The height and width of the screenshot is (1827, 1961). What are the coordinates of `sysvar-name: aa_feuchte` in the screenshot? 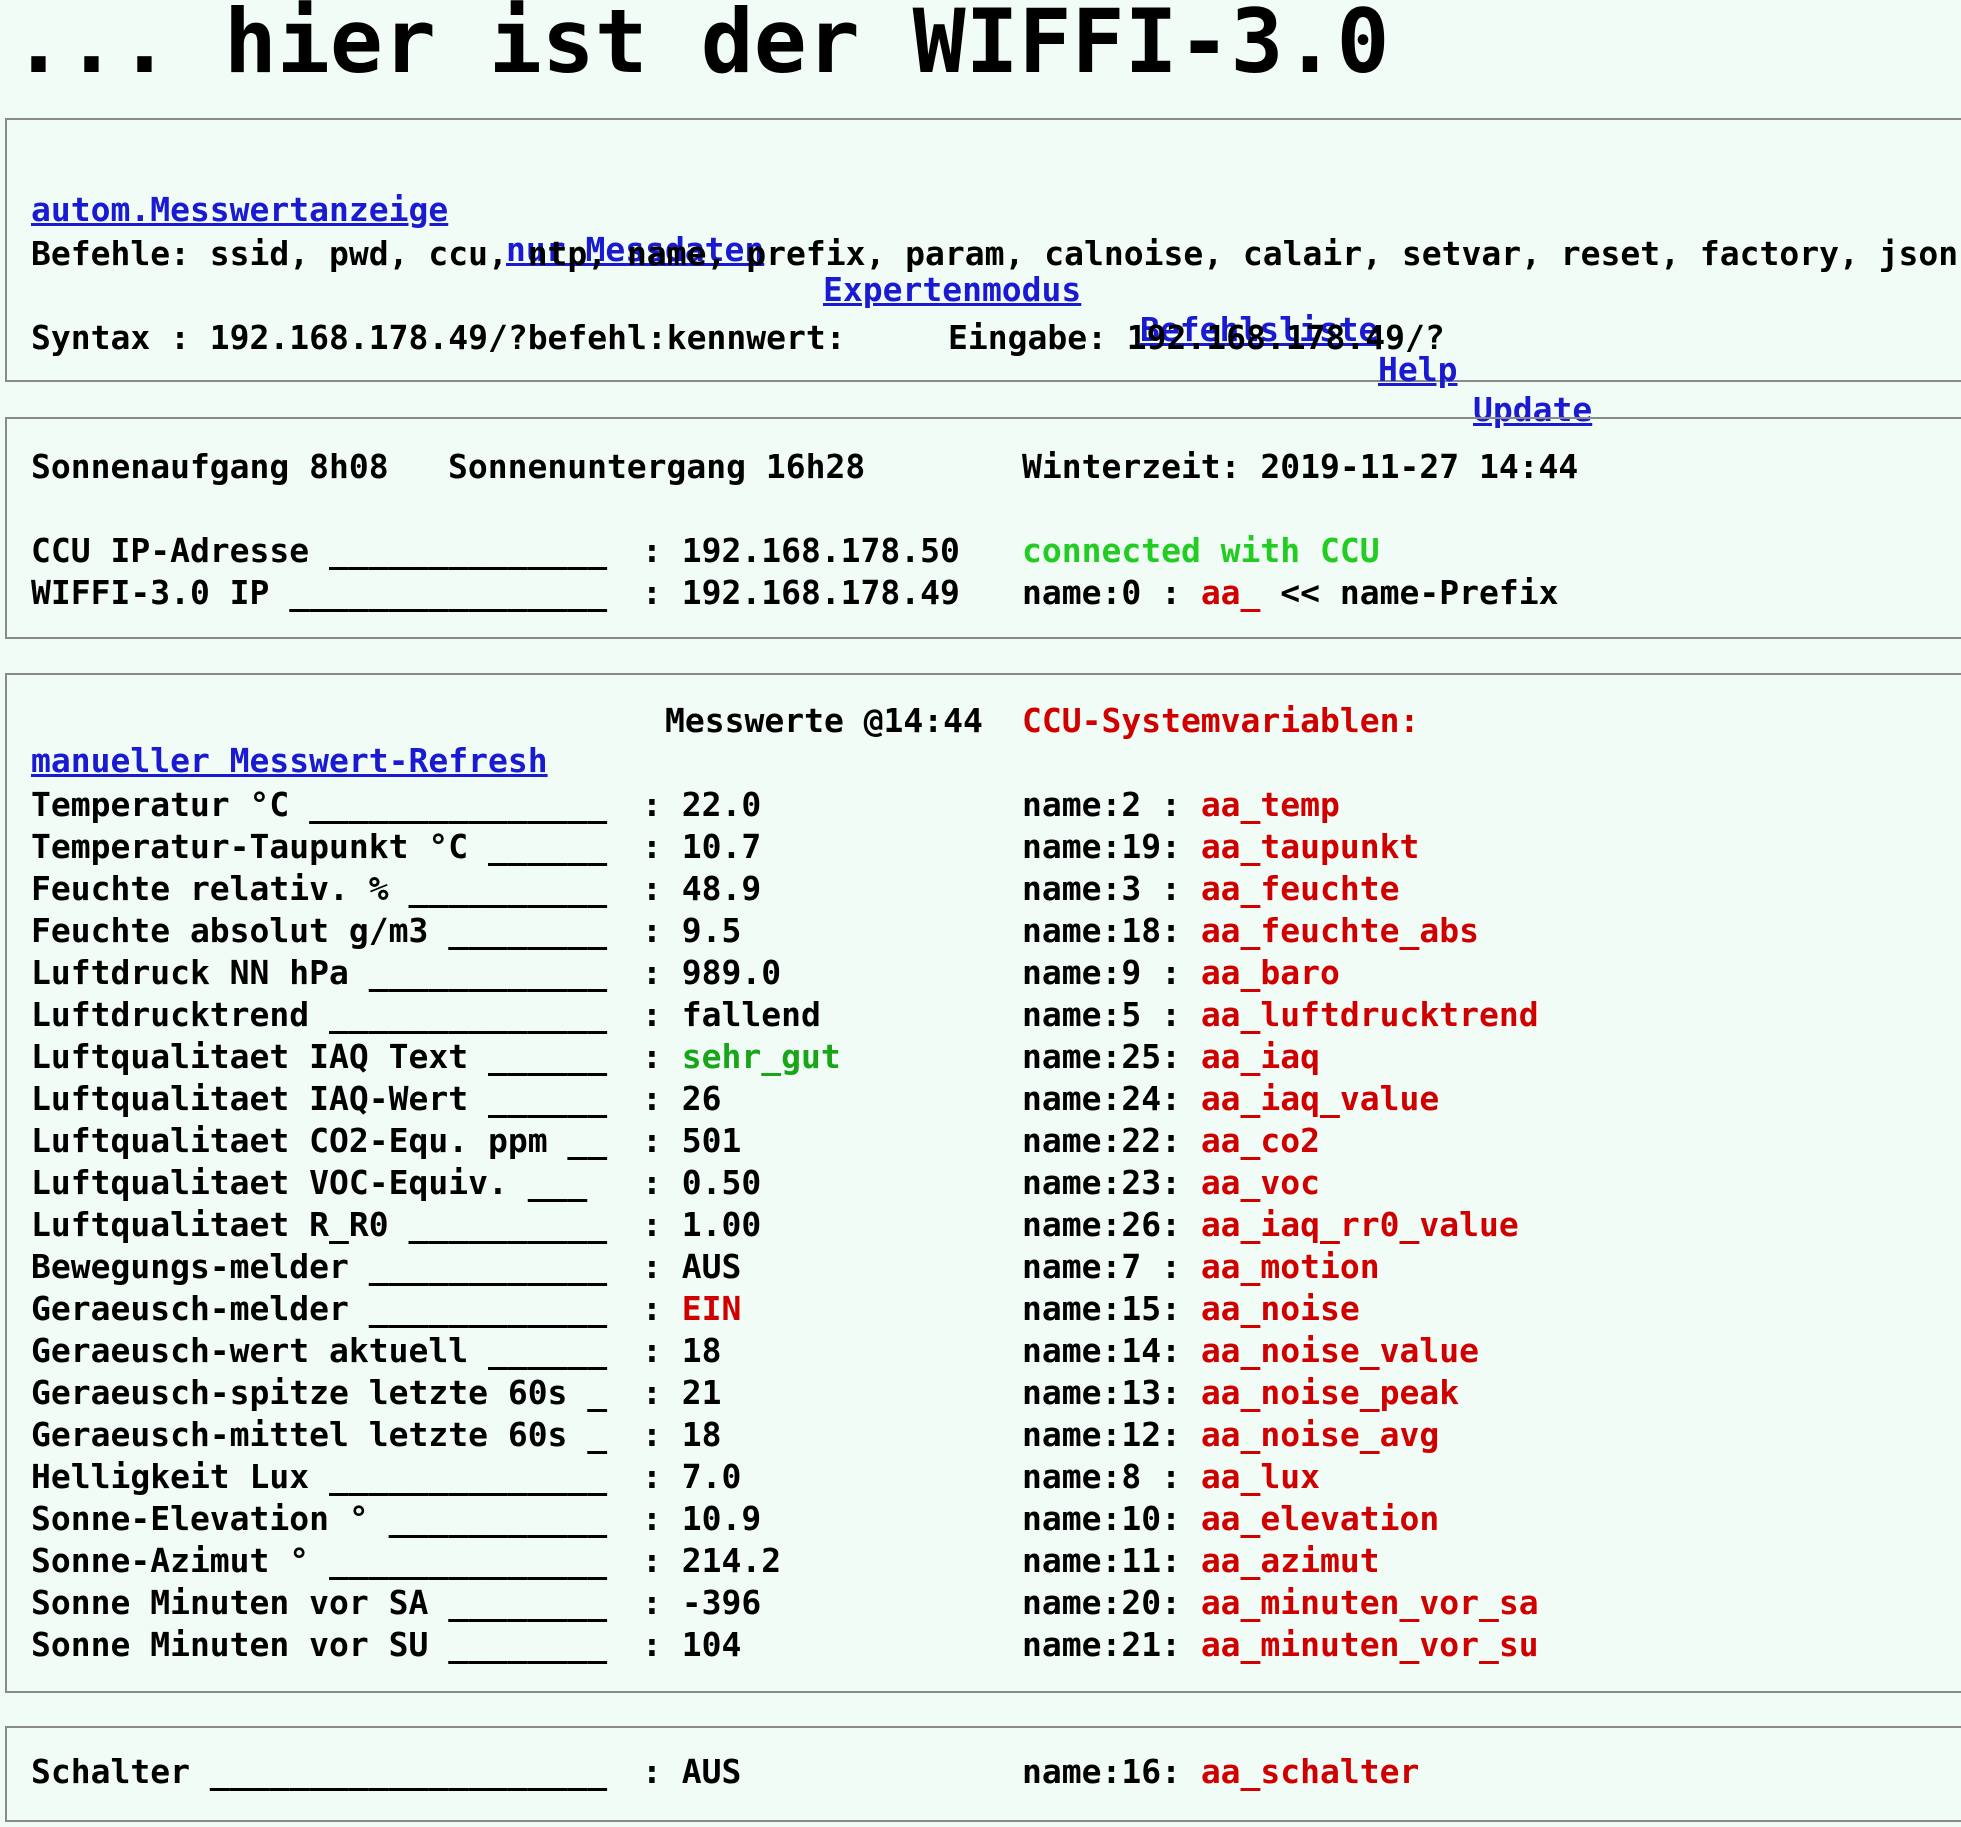 It's located at (1300, 888).